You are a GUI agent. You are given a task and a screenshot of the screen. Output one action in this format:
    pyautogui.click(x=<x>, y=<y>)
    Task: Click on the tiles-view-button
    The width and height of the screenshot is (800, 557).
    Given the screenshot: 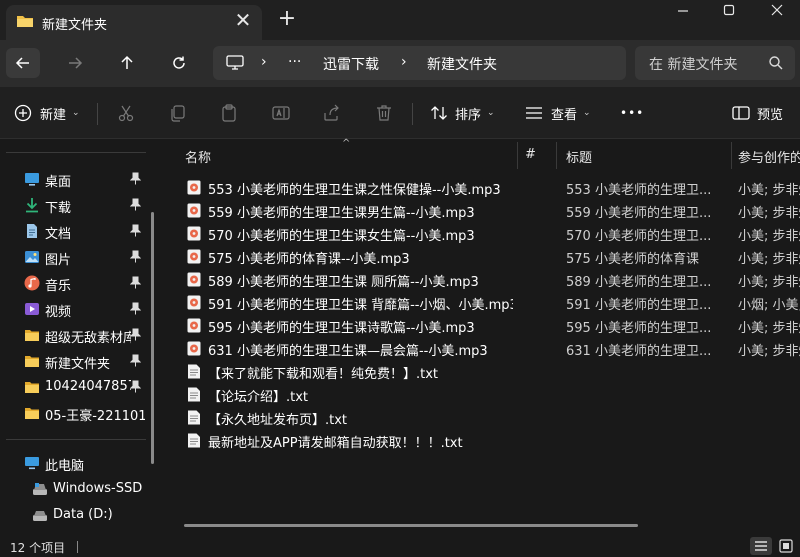 What is the action you would take?
    pyautogui.click(x=786, y=546)
    